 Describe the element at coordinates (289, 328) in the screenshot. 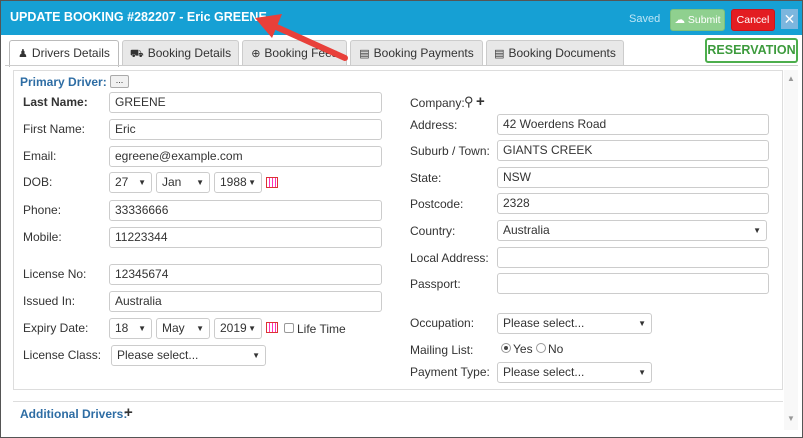

I see `life-time-checkbox` at that location.